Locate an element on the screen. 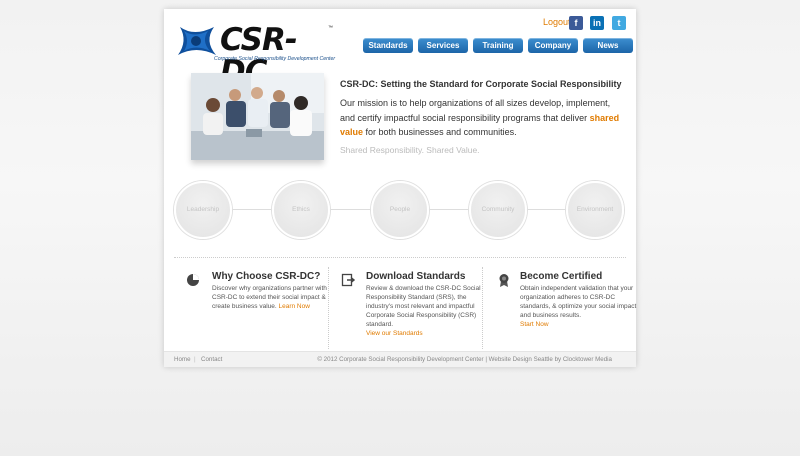  circle-environment: Environment is located at coordinates (595, 210).